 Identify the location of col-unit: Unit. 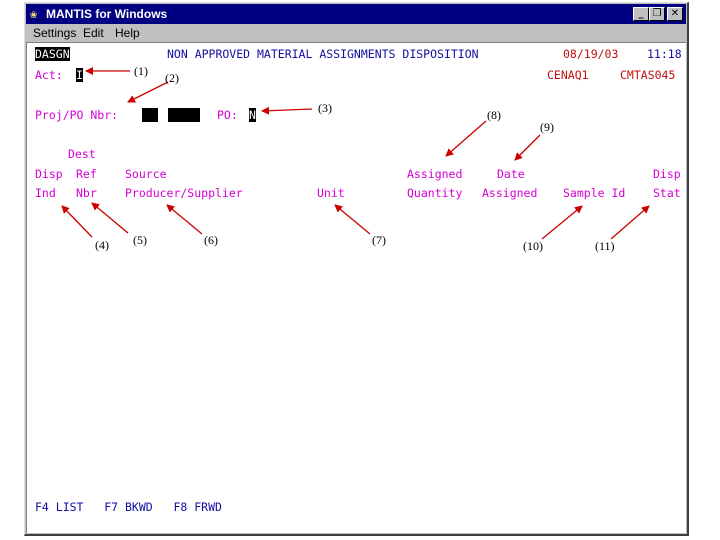
(331, 193).